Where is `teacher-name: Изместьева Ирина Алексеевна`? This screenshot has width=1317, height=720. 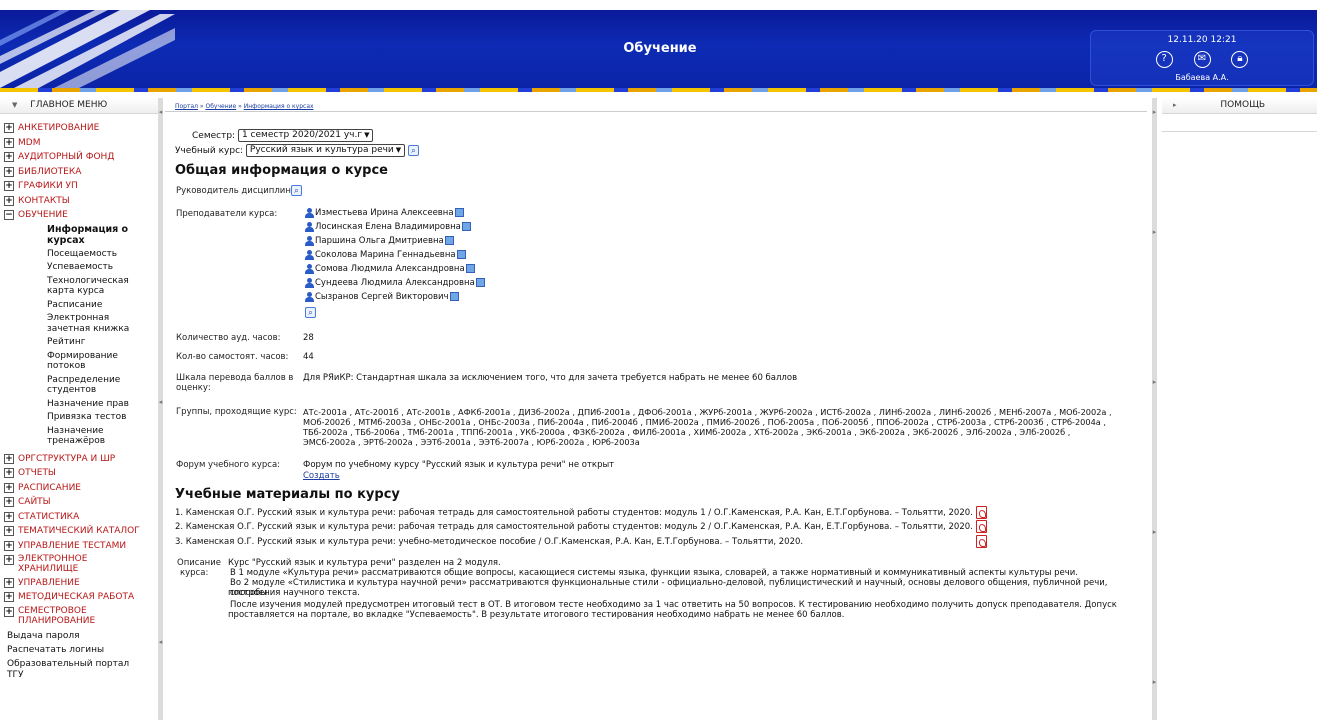 teacher-name: Изместьева Ирина Алексеевна is located at coordinates (384, 213).